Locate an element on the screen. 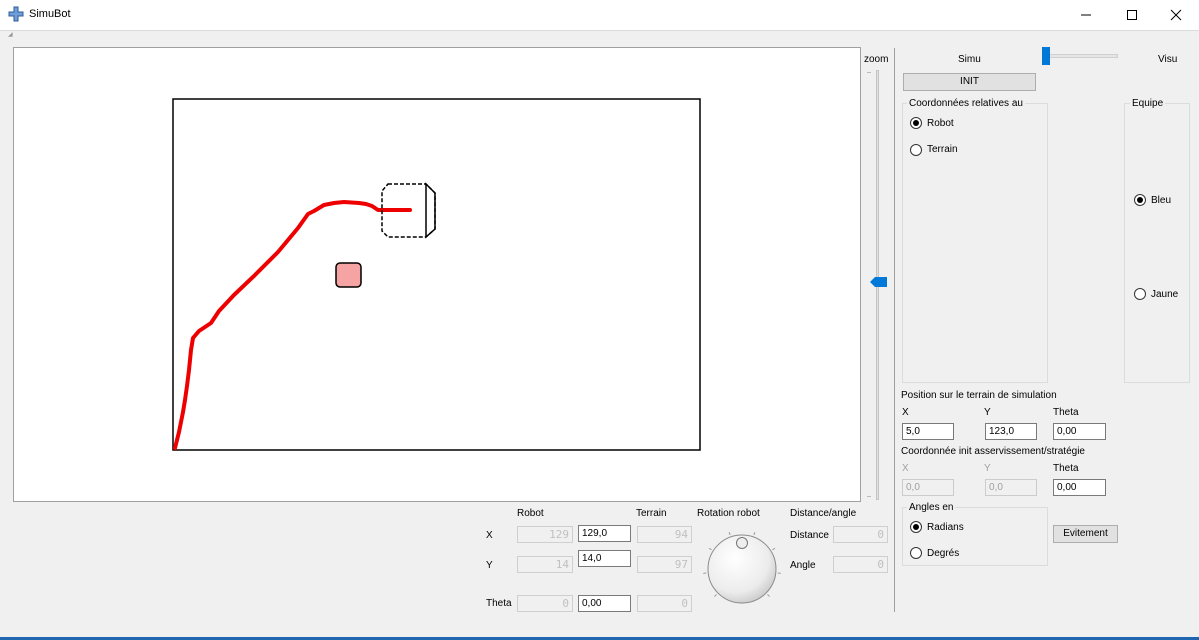  terrain-x-lcd: 94 is located at coordinates (664, 534).